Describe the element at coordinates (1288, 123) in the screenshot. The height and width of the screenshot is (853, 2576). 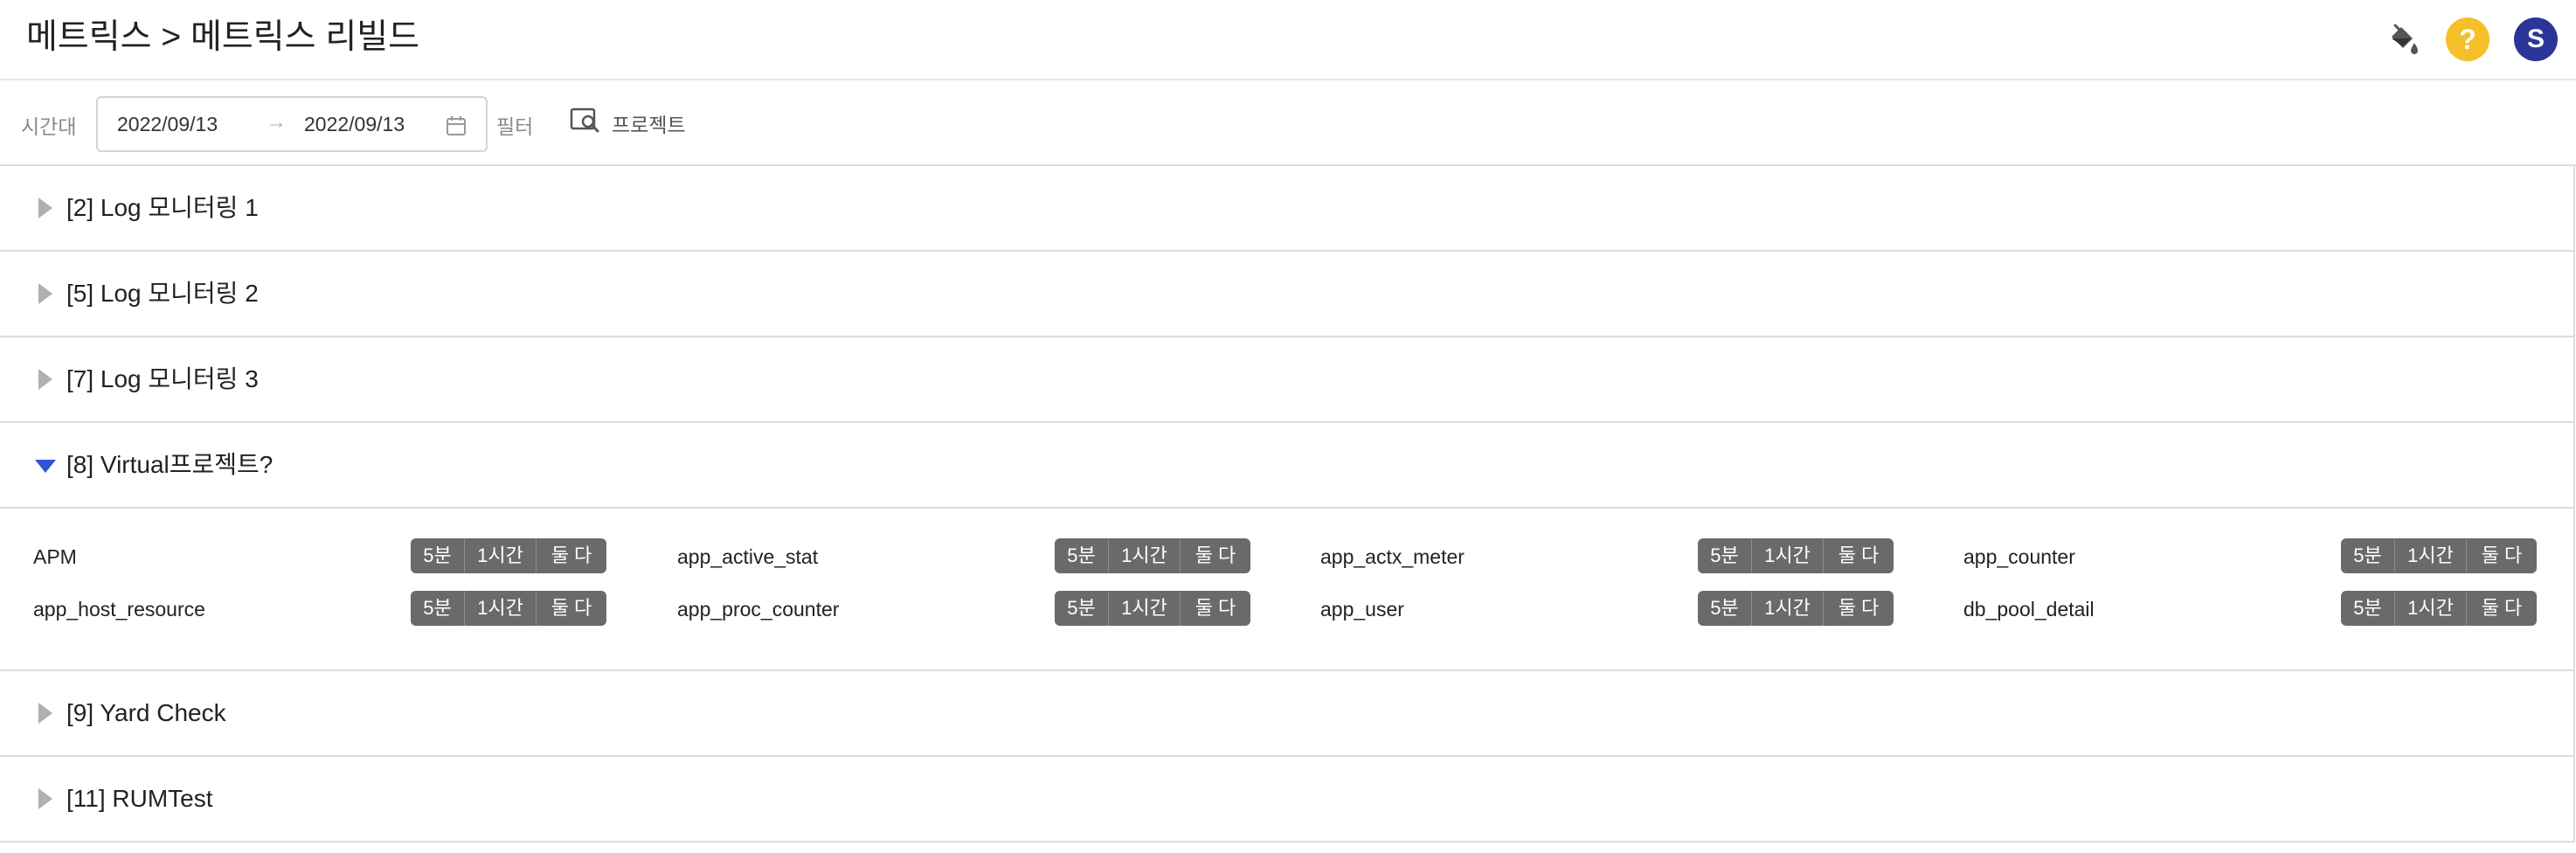
I see `filter-bar: 시간대 2022/09/13 → 2022/09/13 필터 프로젝트` at that location.